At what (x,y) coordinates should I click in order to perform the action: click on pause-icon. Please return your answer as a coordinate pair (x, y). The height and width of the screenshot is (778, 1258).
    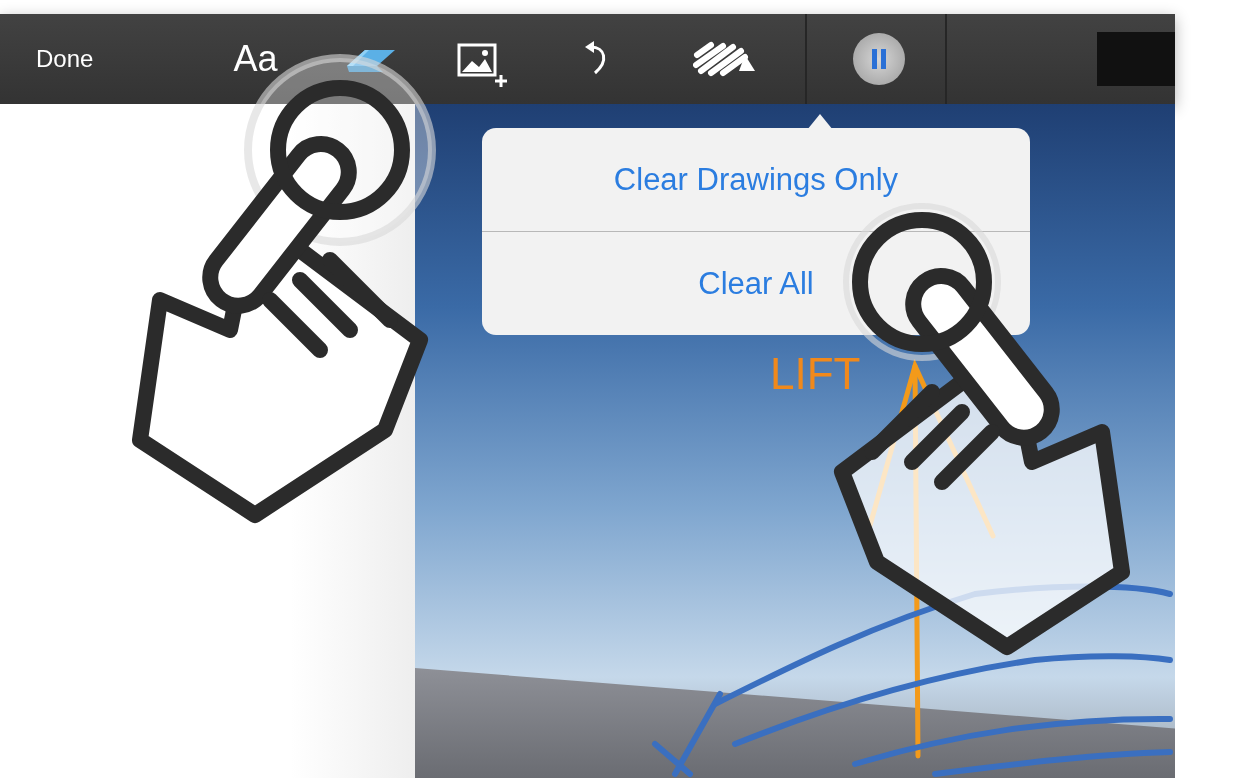
    Looking at the image, I should click on (879, 59).